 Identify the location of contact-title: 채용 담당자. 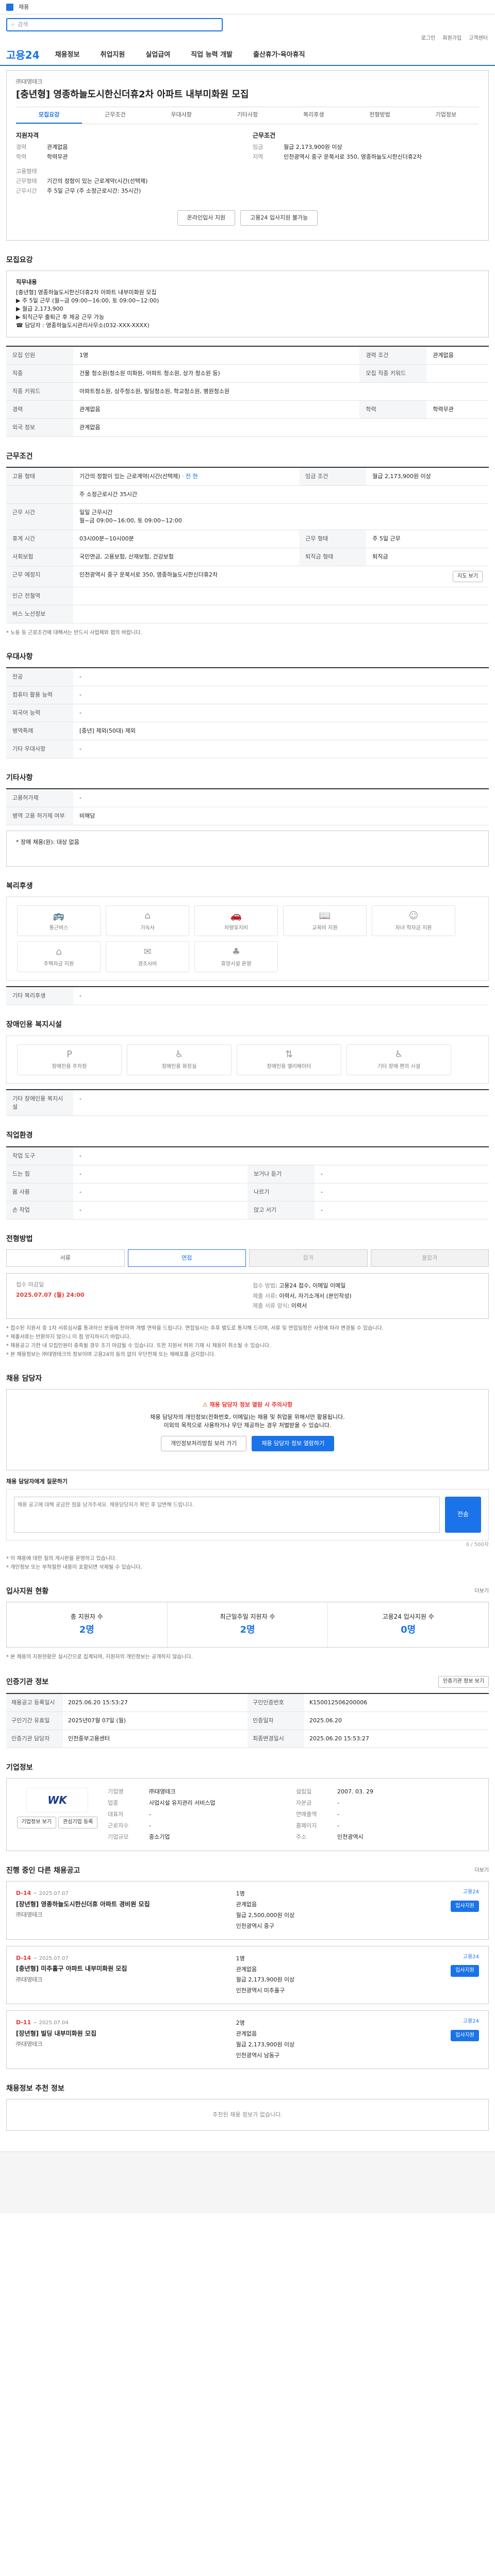
(24, 1379).